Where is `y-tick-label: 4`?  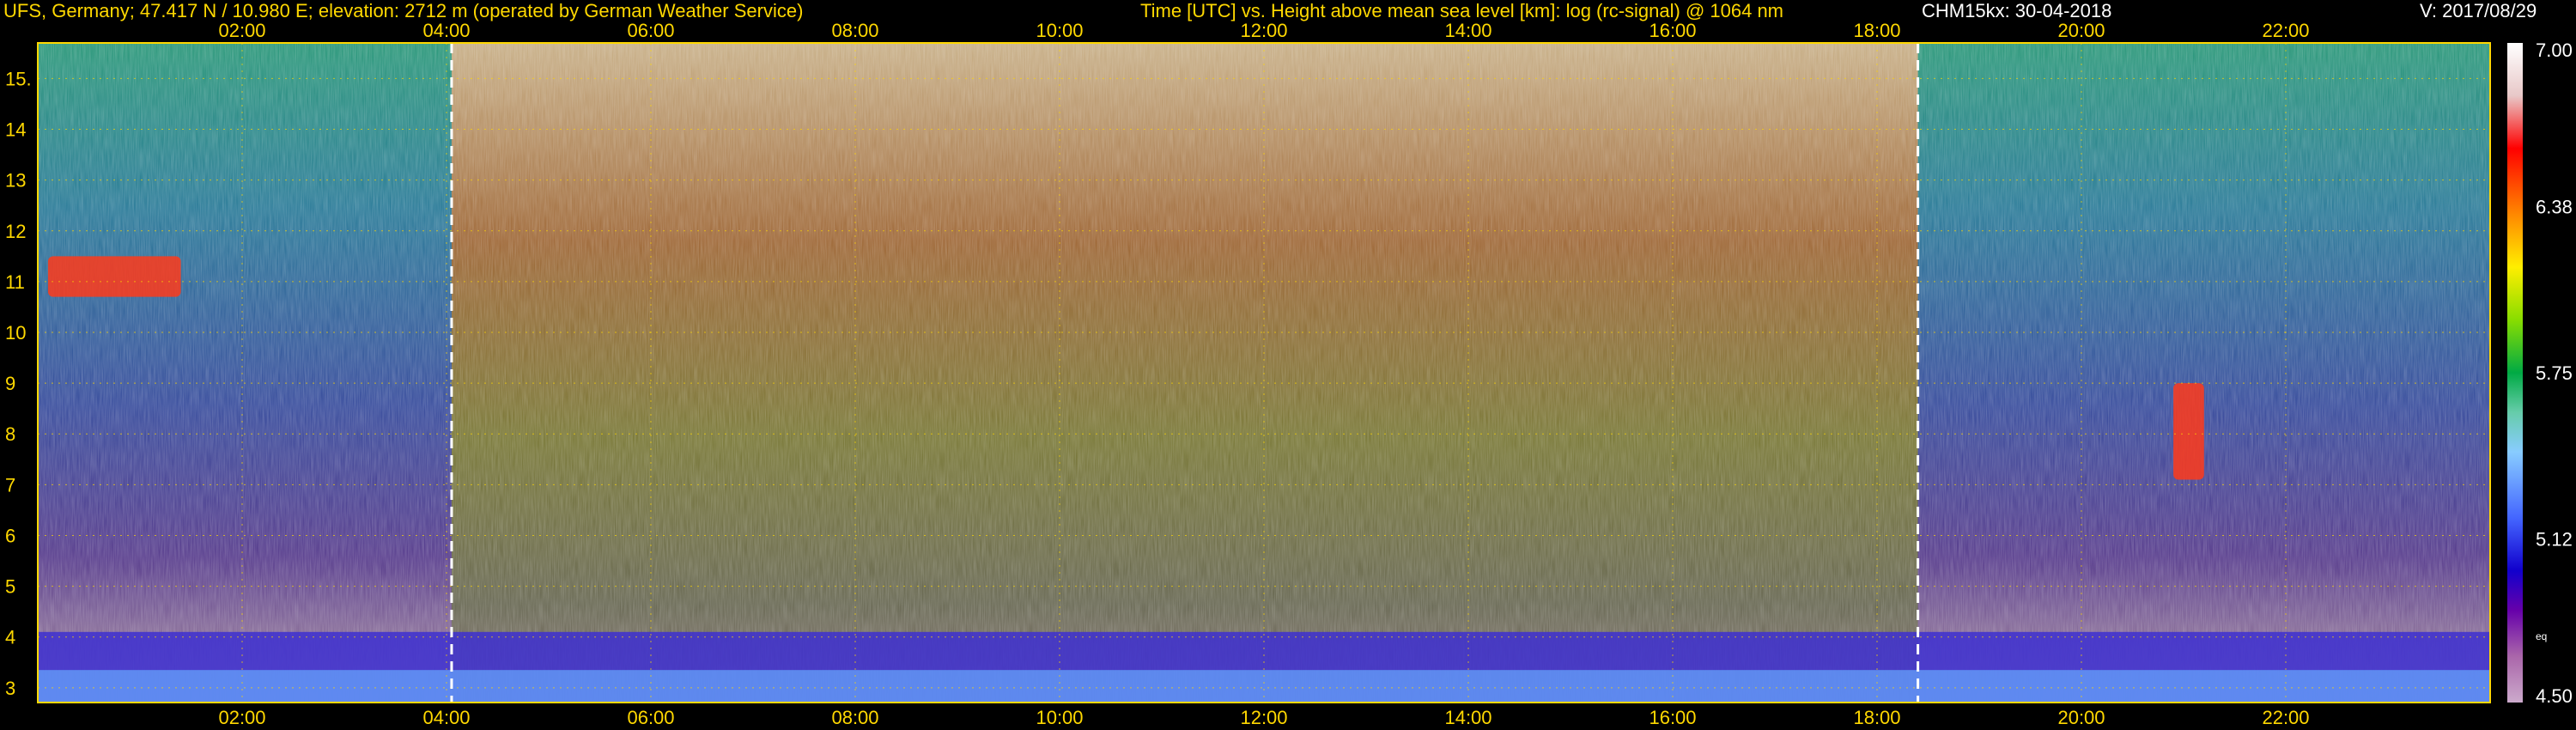 y-tick-label: 4 is located at coordinates (10, 637).